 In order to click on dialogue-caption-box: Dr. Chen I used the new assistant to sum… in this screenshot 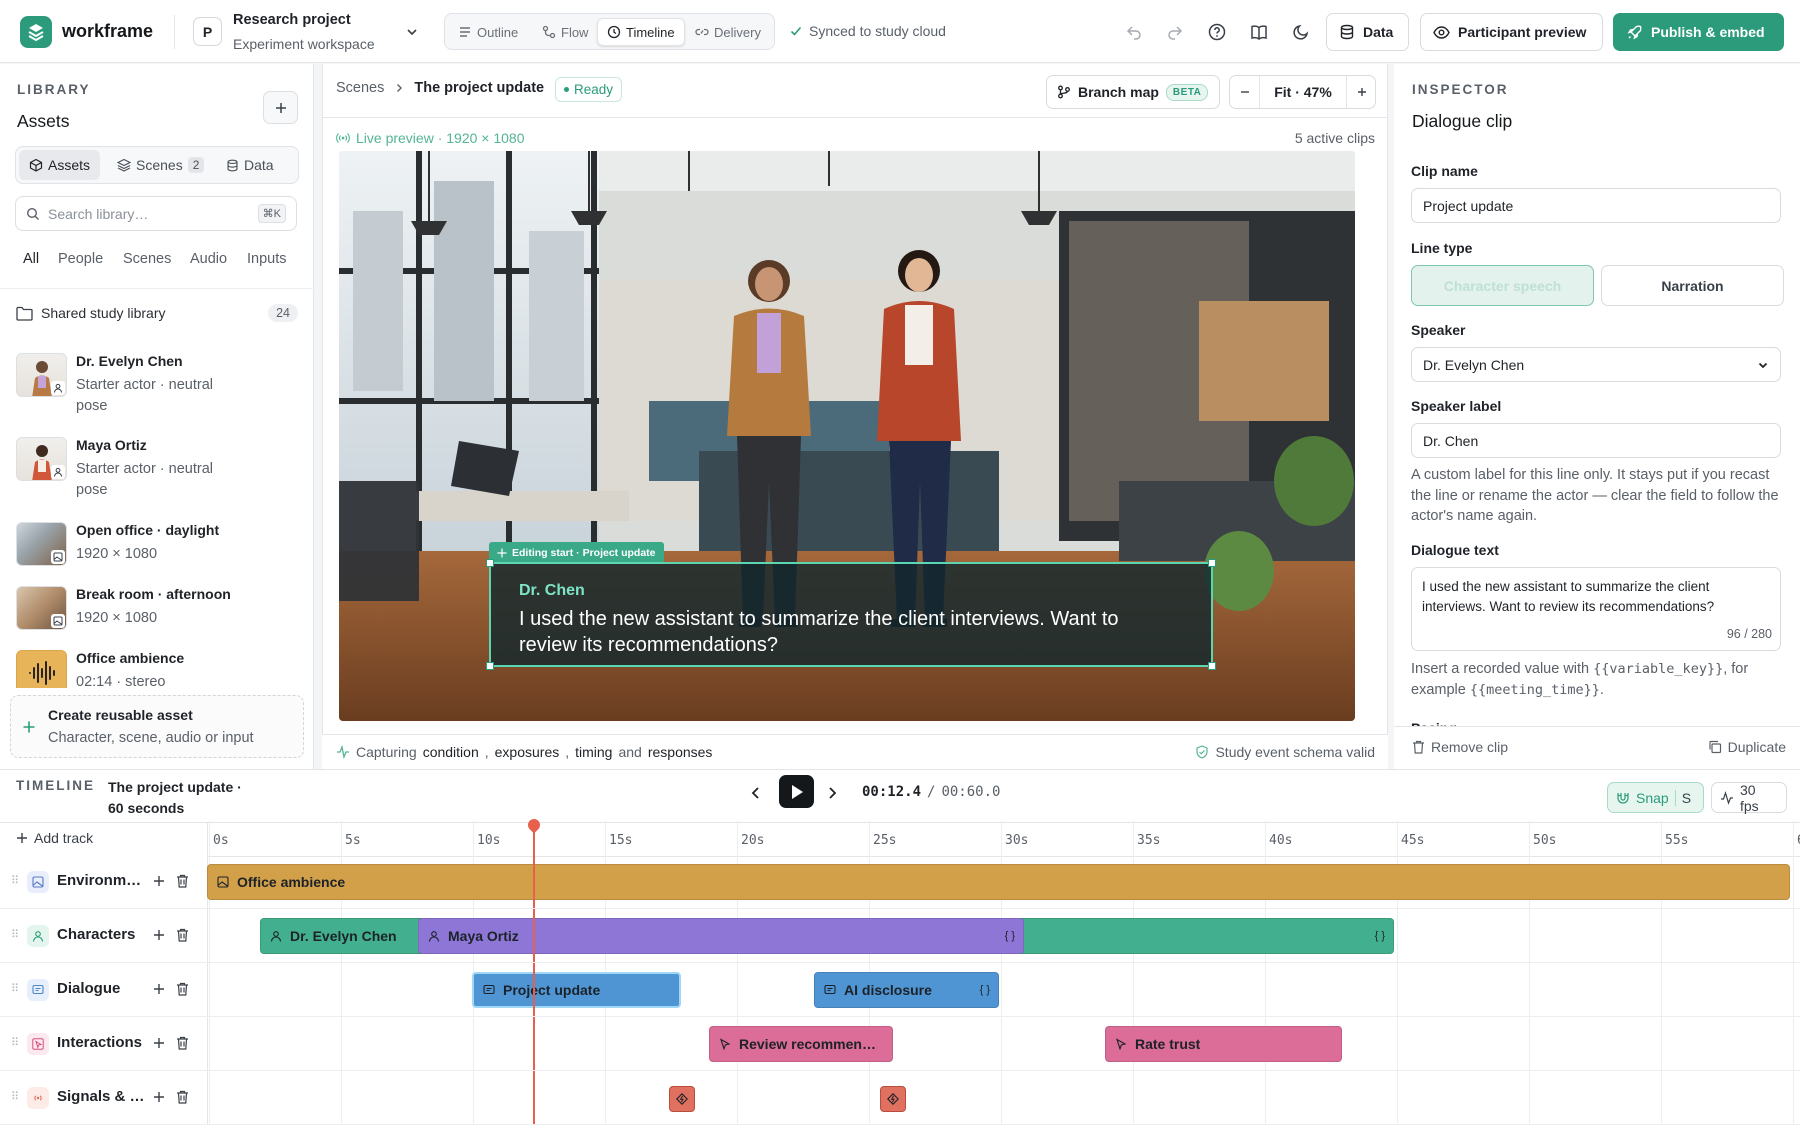, I will do `click(851, 614)`.